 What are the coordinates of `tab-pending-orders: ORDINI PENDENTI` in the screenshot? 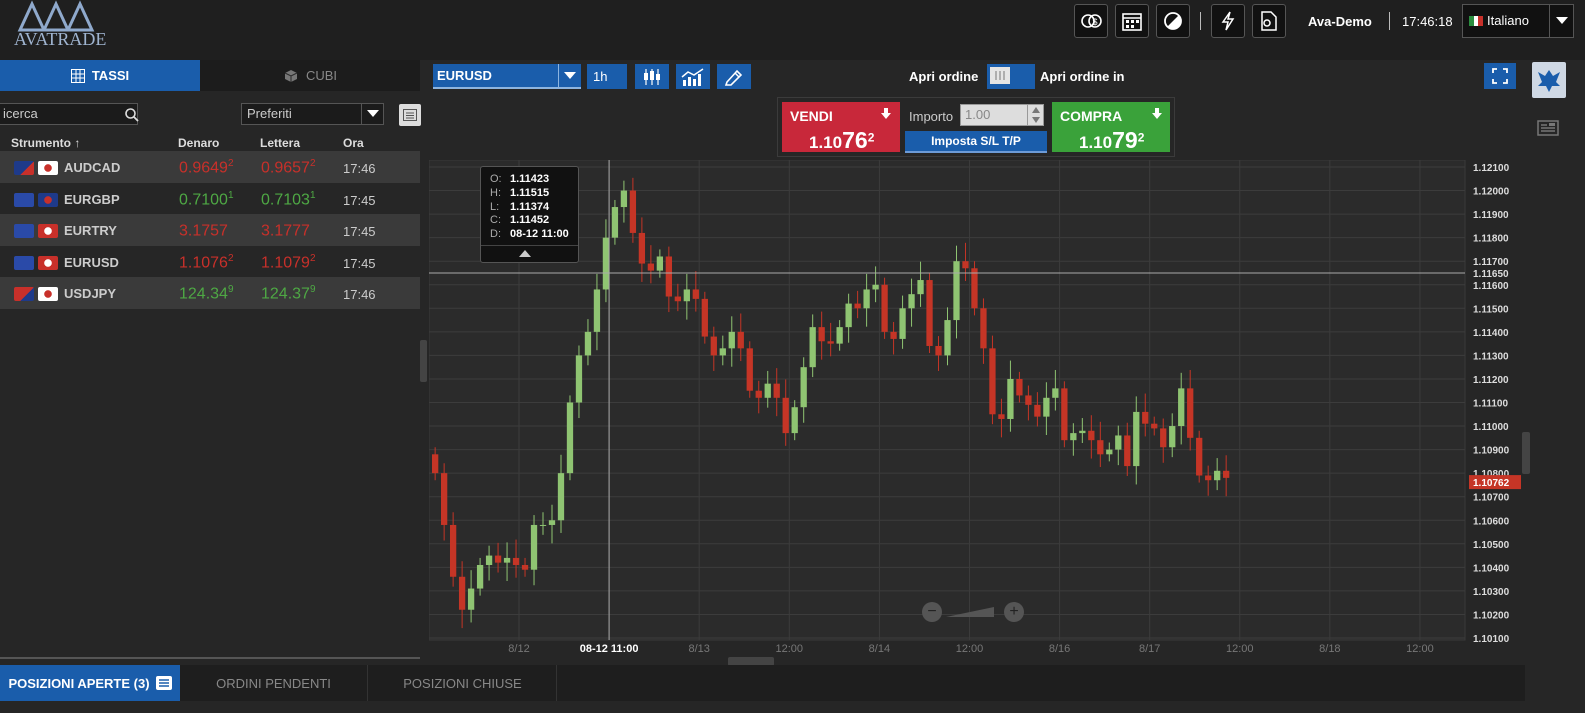 It's located at (274, 683).